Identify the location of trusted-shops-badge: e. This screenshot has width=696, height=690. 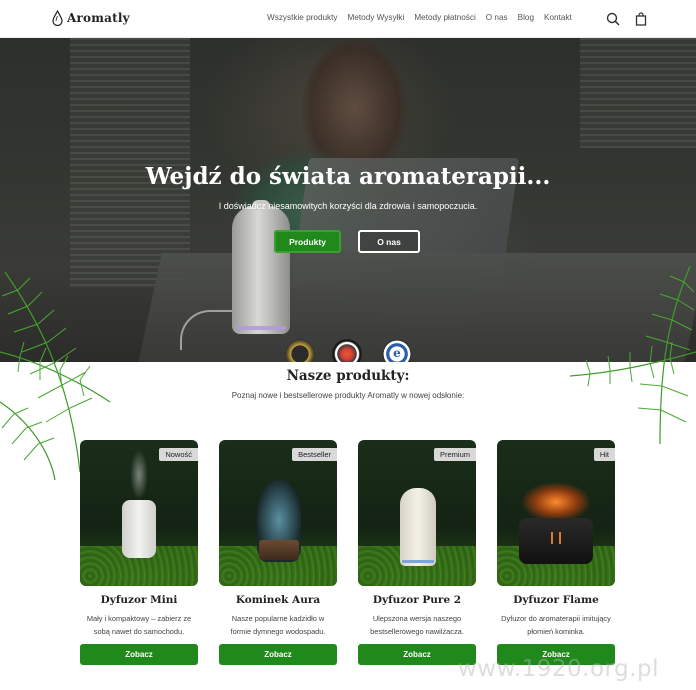
(397, 350).